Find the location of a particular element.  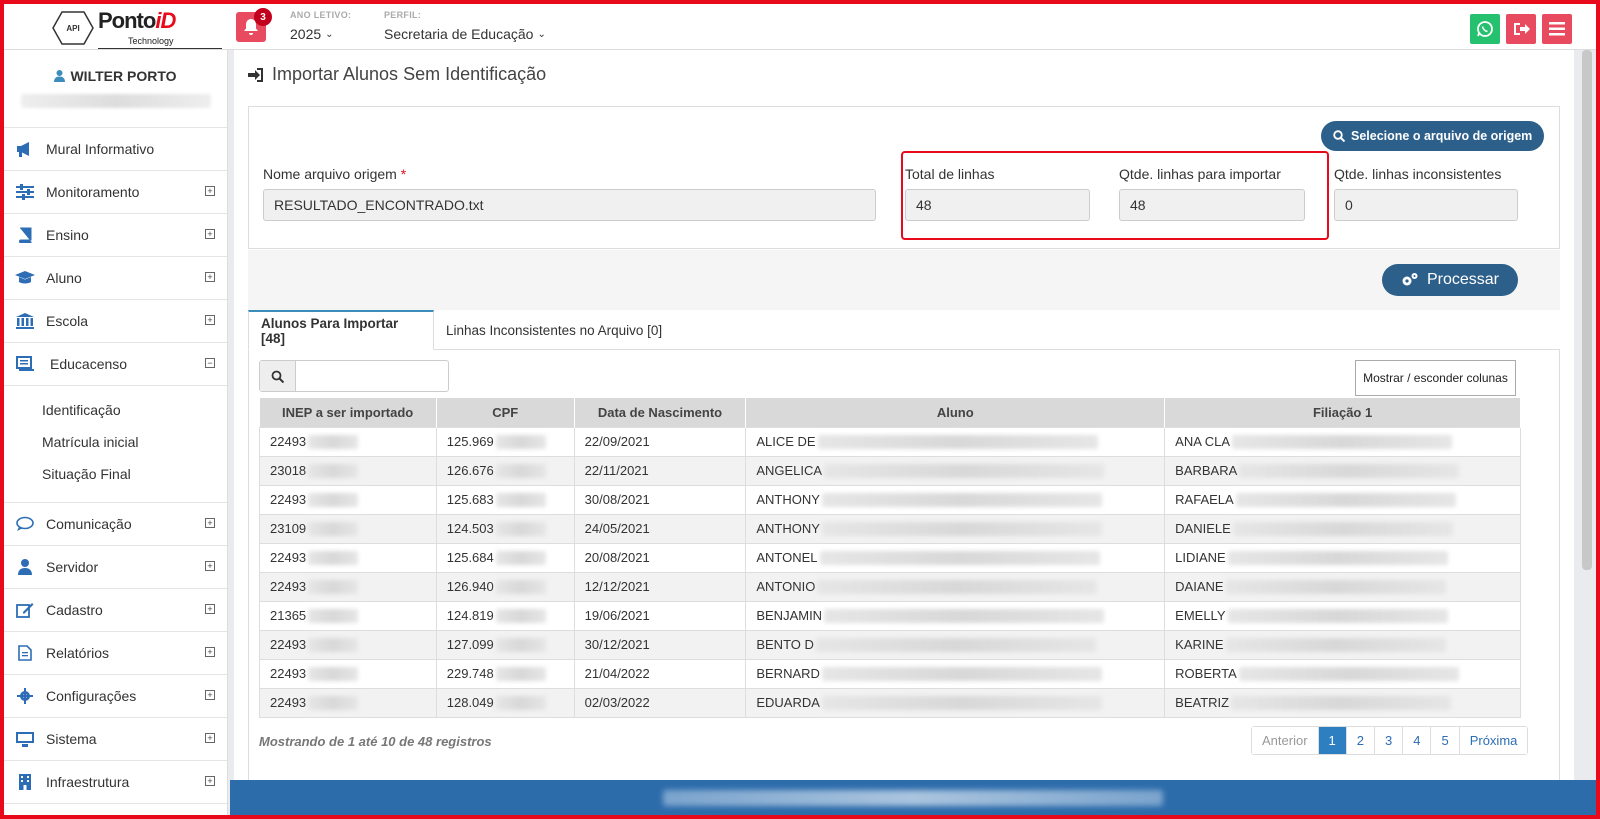

table-cell: 124.819 is located at coordinates (505, 615).